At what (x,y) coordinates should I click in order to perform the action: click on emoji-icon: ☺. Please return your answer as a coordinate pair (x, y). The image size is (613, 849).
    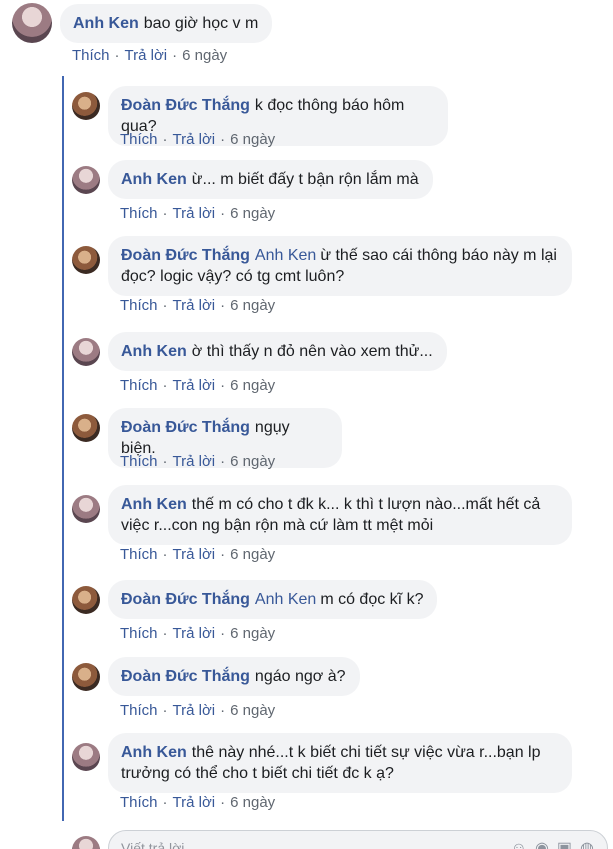
    Looking at the image, I should click on (523, 844).